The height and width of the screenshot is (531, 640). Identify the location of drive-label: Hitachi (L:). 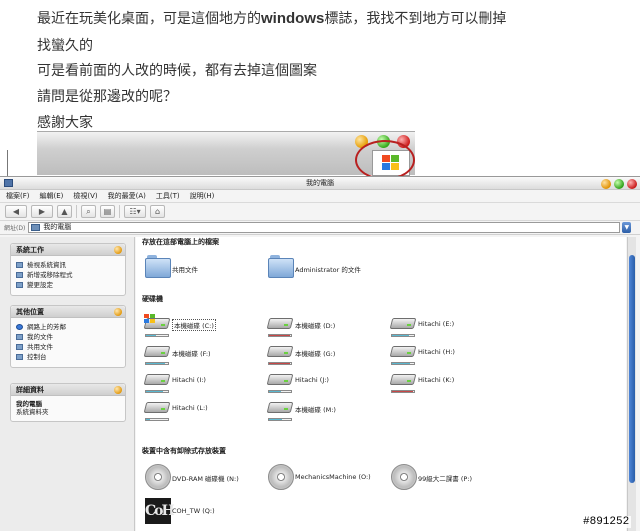
(190, 408).